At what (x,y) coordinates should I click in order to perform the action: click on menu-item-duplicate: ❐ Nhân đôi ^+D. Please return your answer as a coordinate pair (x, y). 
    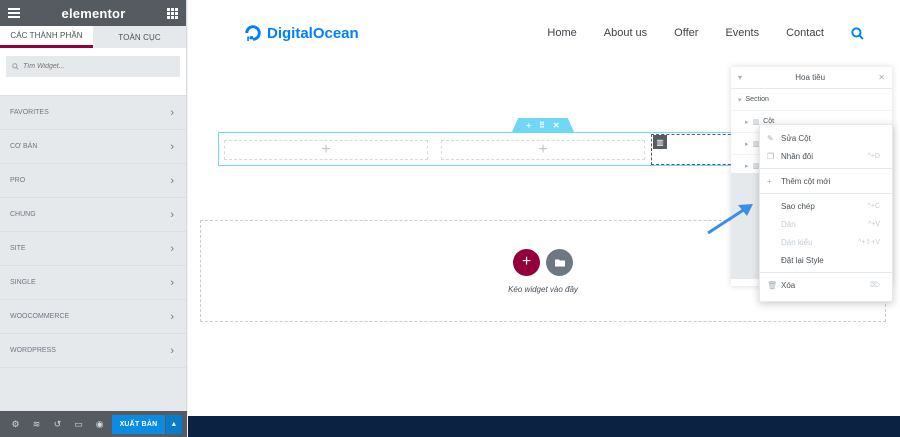
    Looking at the image, I should click on (826, 156).